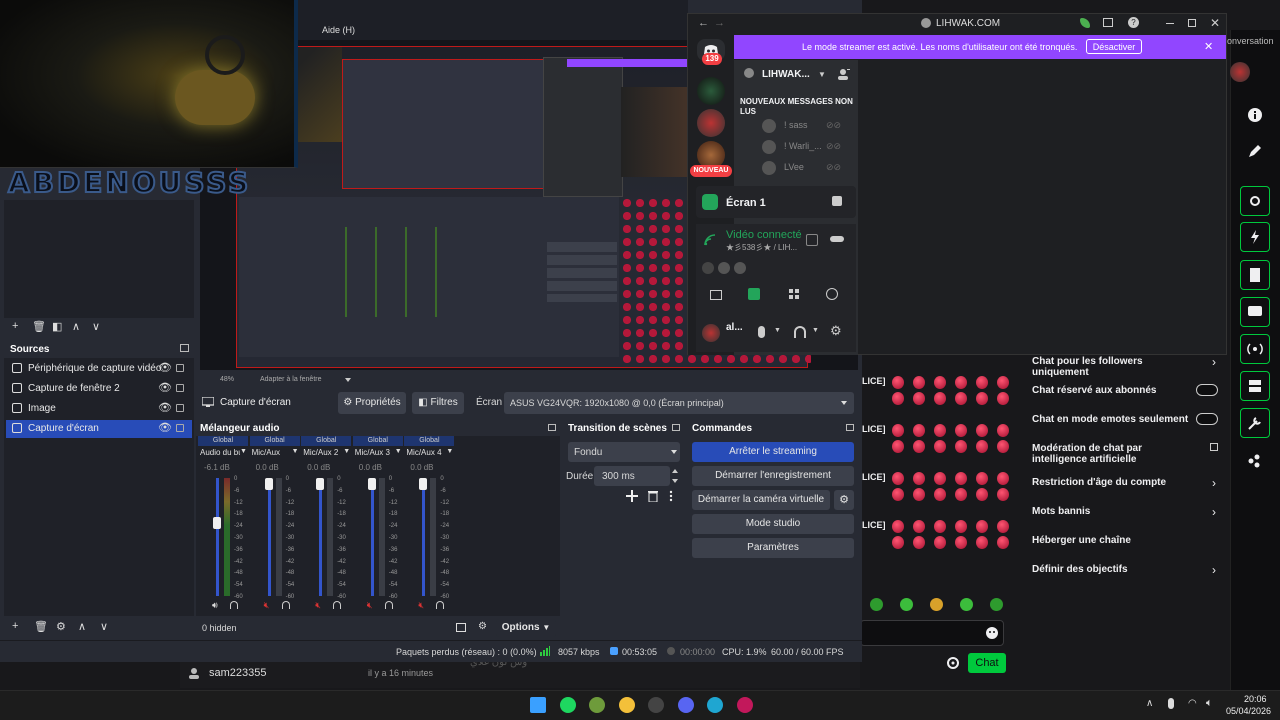  Describe the element at coordinates (761, 332) in the screenshot. I see `microphone-icon` at that location.